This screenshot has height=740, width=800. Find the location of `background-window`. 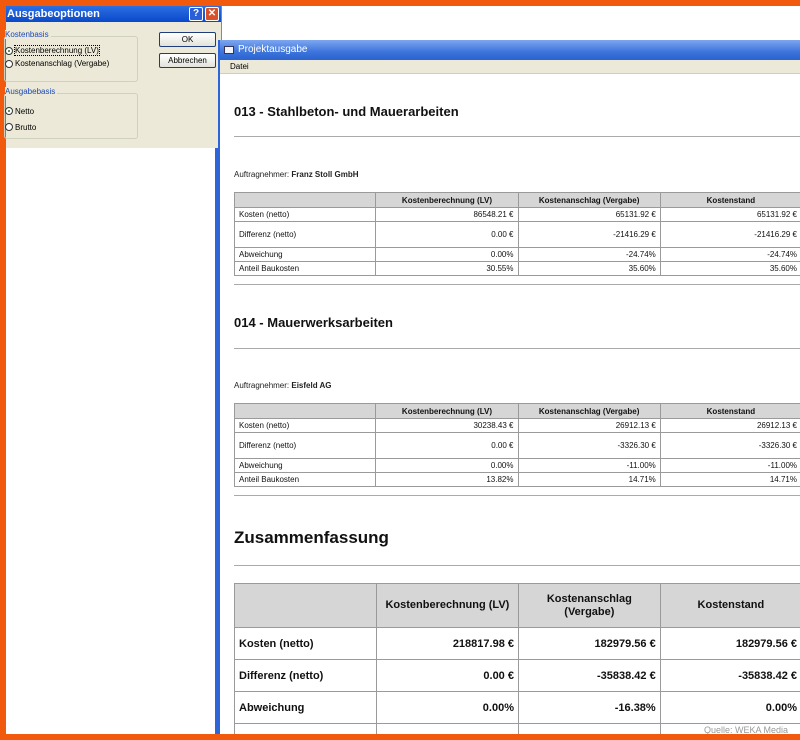

background-window is located at coordinates (511, 23).